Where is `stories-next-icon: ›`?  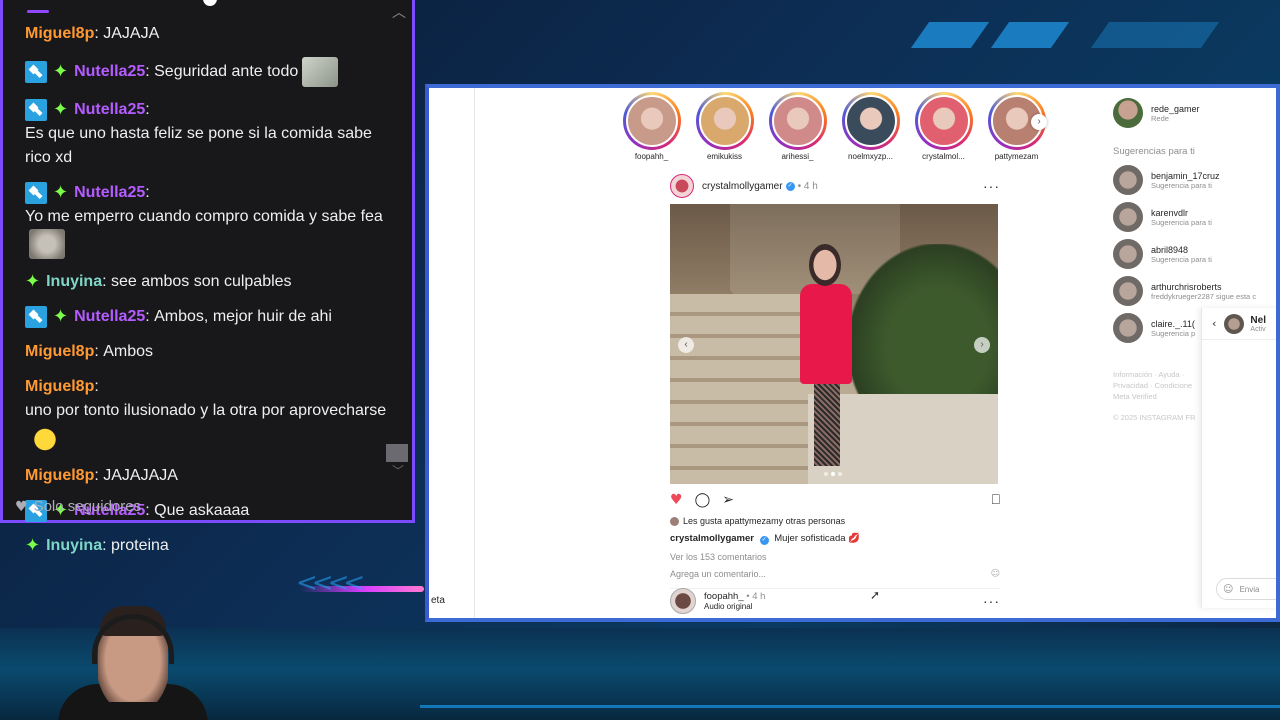
stories-next-icon: › is located at coordinates (1039, 122).